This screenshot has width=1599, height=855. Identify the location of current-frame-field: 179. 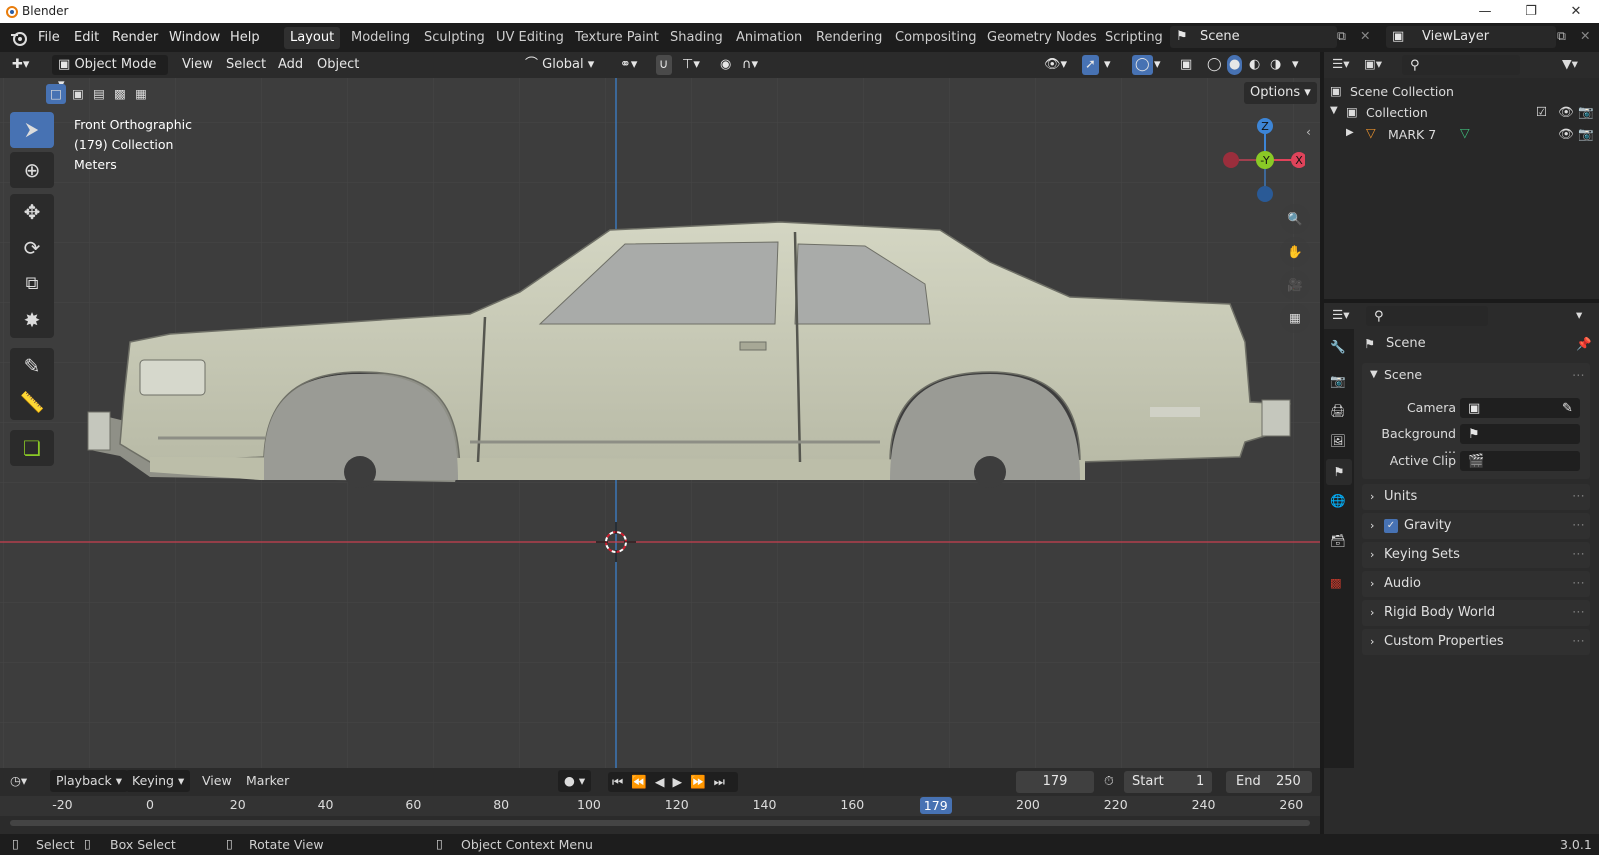
(1055, 782).